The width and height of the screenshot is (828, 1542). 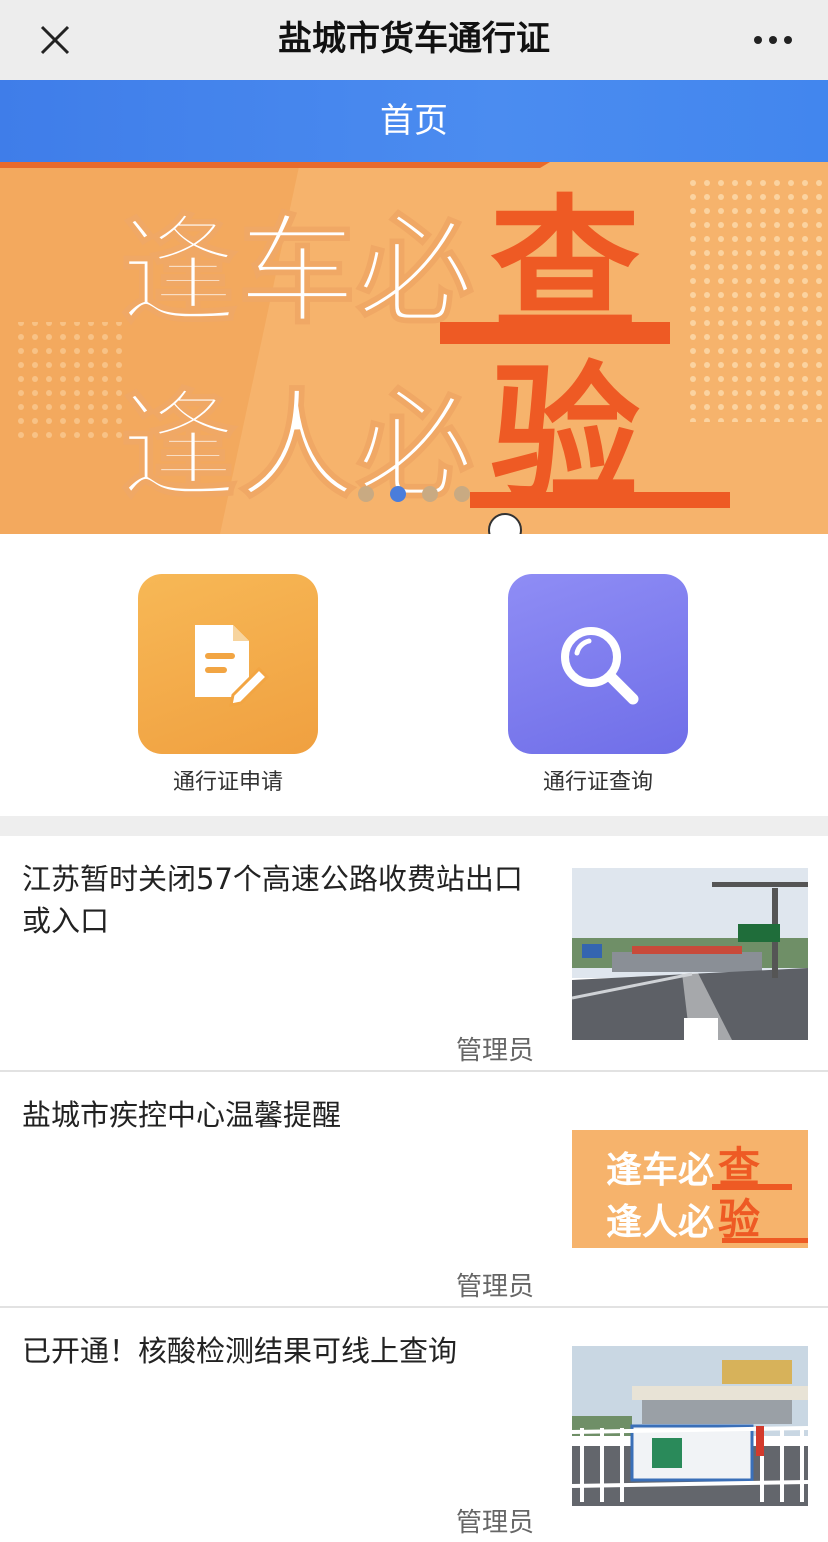 I want to click on page-title: 首页, so click(x=414, y=121).